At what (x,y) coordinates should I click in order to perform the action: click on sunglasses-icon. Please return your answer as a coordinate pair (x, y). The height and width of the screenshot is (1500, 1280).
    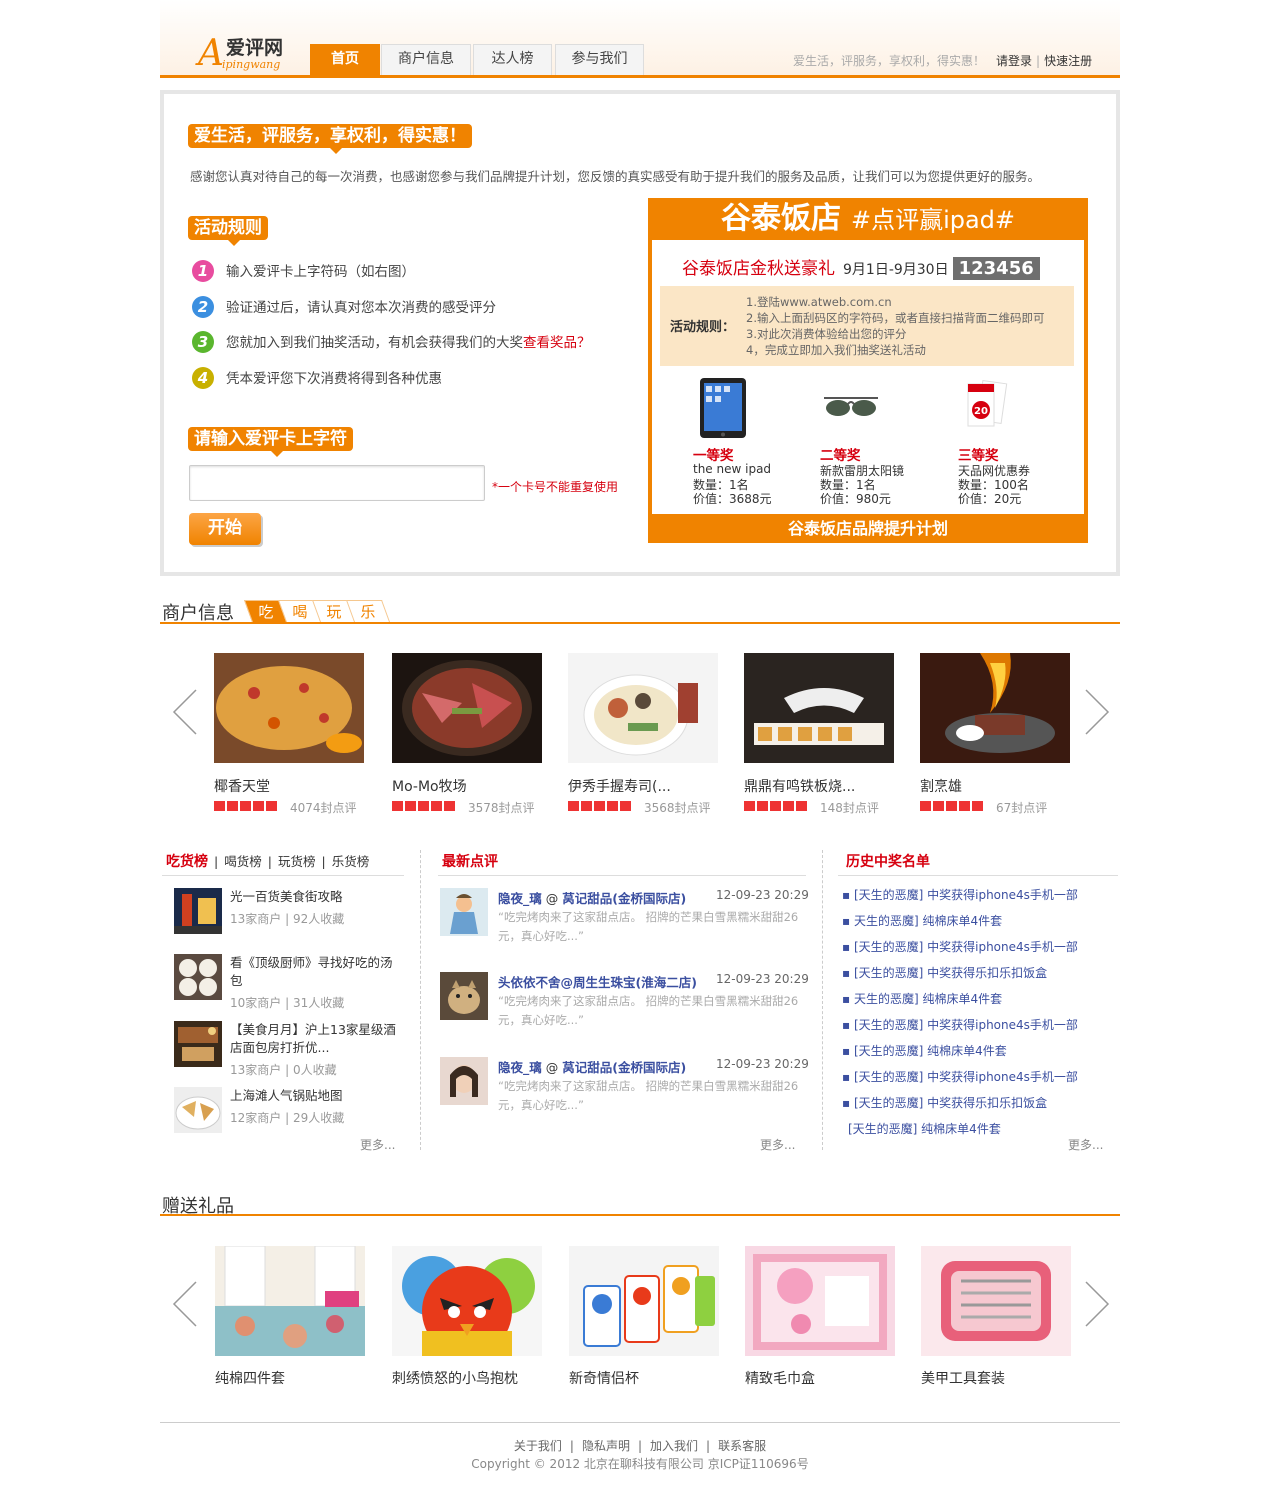
    Looking at the image, I should click on (851, 409).